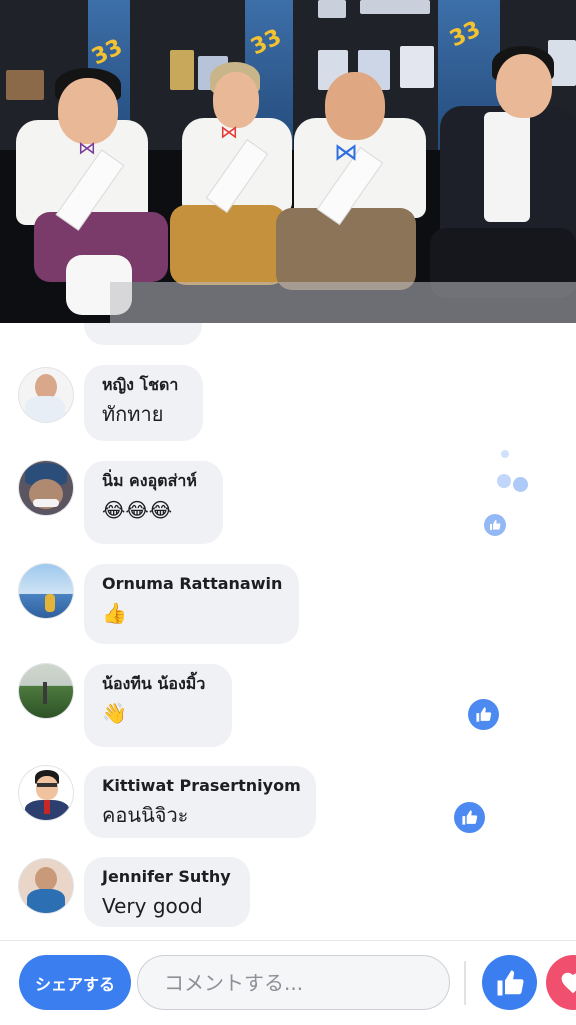  Describe the element at coordinates (145, 815) in the screenshot. I see `comment-text: คอนนิจิวะ` at that location.